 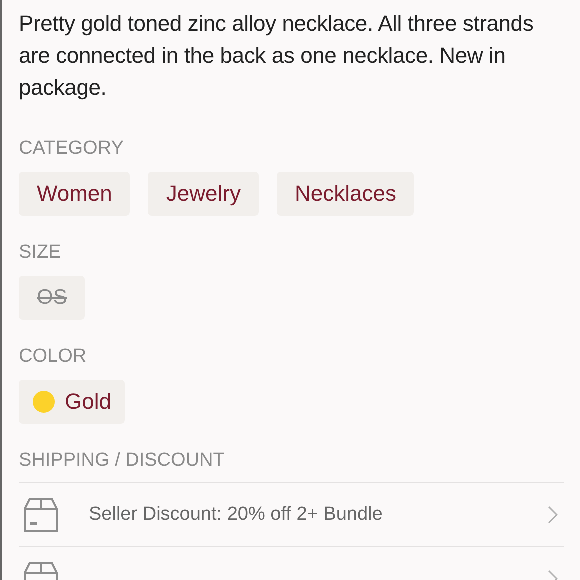 I want to click on color-label: Gold, so click(x=88, y=402).